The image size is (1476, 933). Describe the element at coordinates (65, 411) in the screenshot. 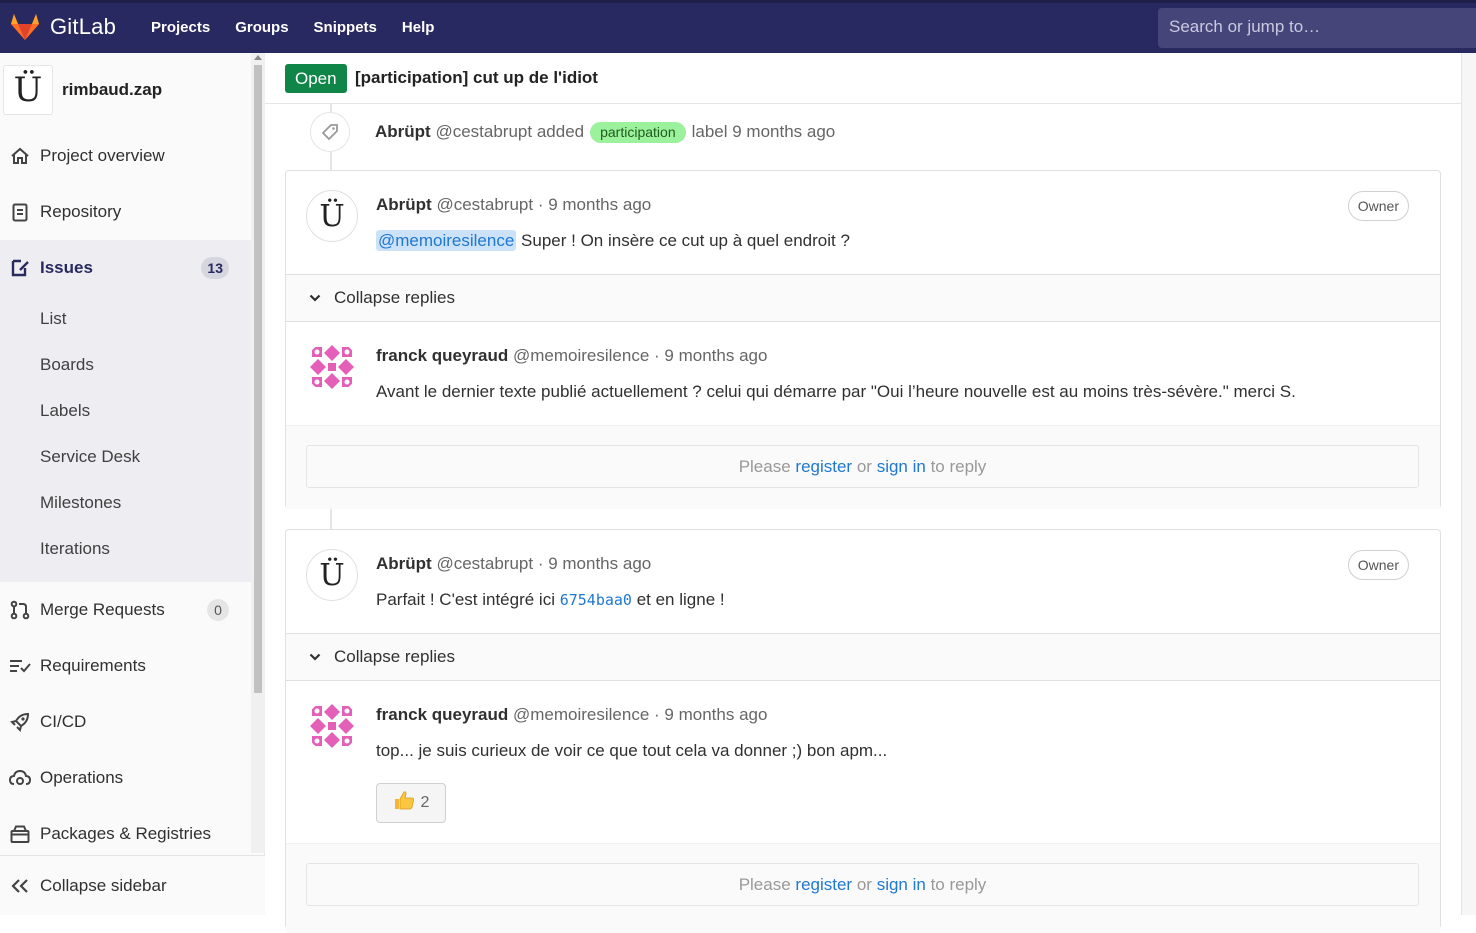

I see `sidebar-subitem-labels: Labels` at that location.